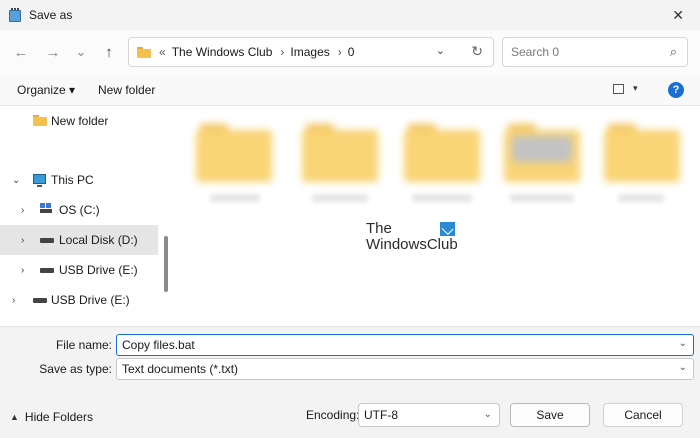 The width and height of the screenshot is (700, 438). What do you see at coordinates (333, 415) in the screenshot?
I see `encoding-label: Encoding:` at bounding box center [333, 415].